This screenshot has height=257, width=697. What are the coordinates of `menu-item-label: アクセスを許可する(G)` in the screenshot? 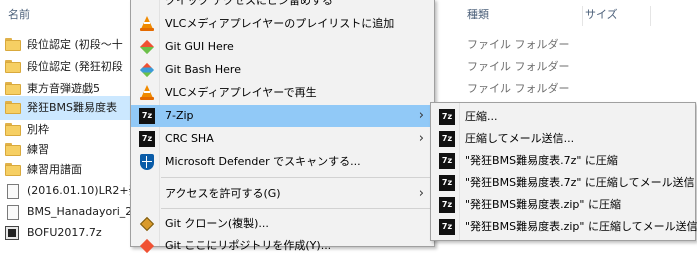 It's located at (223, 193).